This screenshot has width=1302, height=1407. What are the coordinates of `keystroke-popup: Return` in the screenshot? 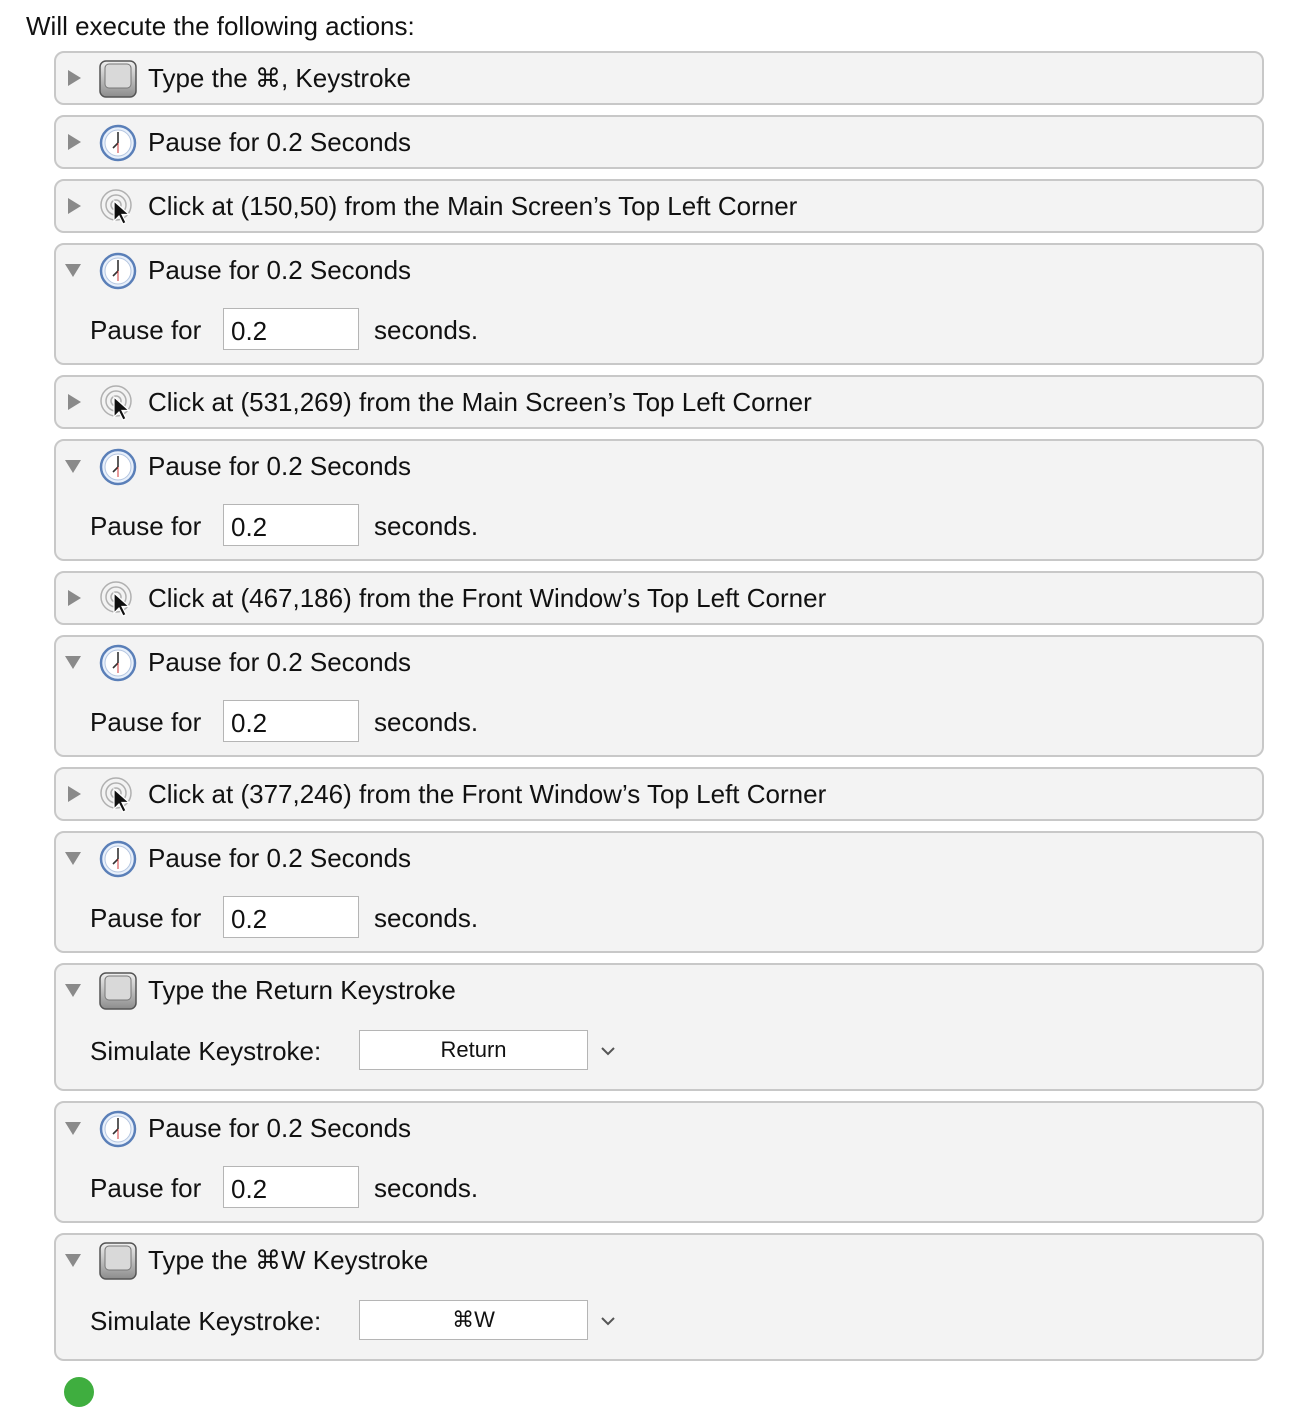 It's located at (473, 1050).